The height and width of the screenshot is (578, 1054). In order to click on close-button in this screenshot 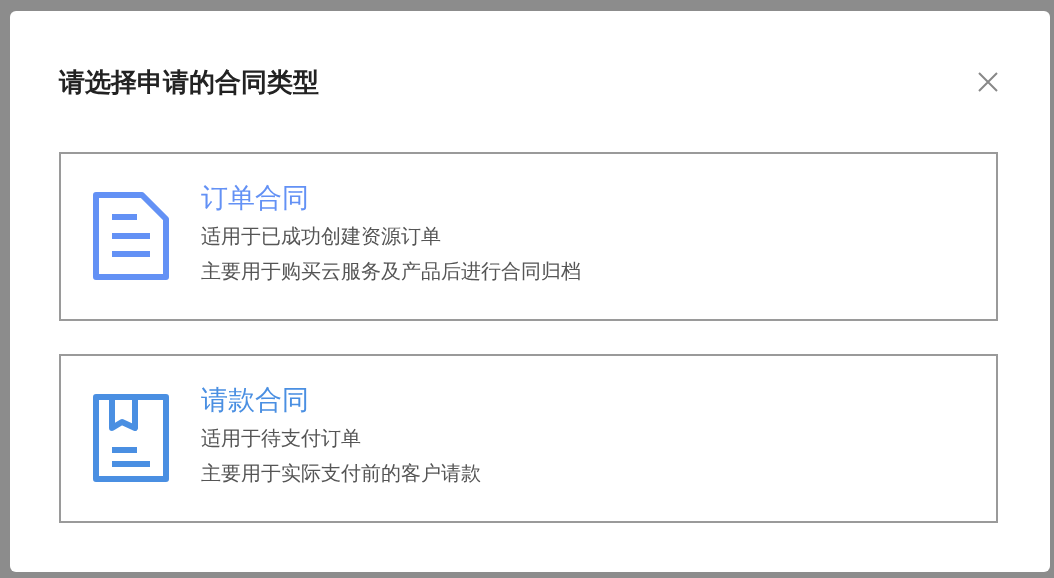, I will do `click(988, 81)`.